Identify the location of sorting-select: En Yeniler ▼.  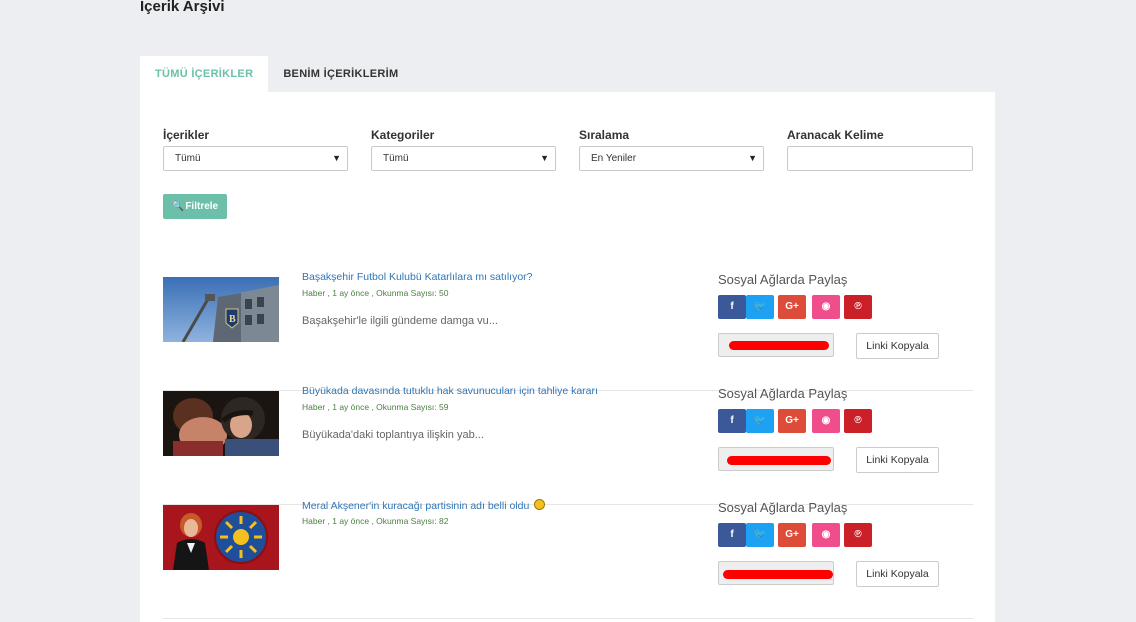
(671, 158).